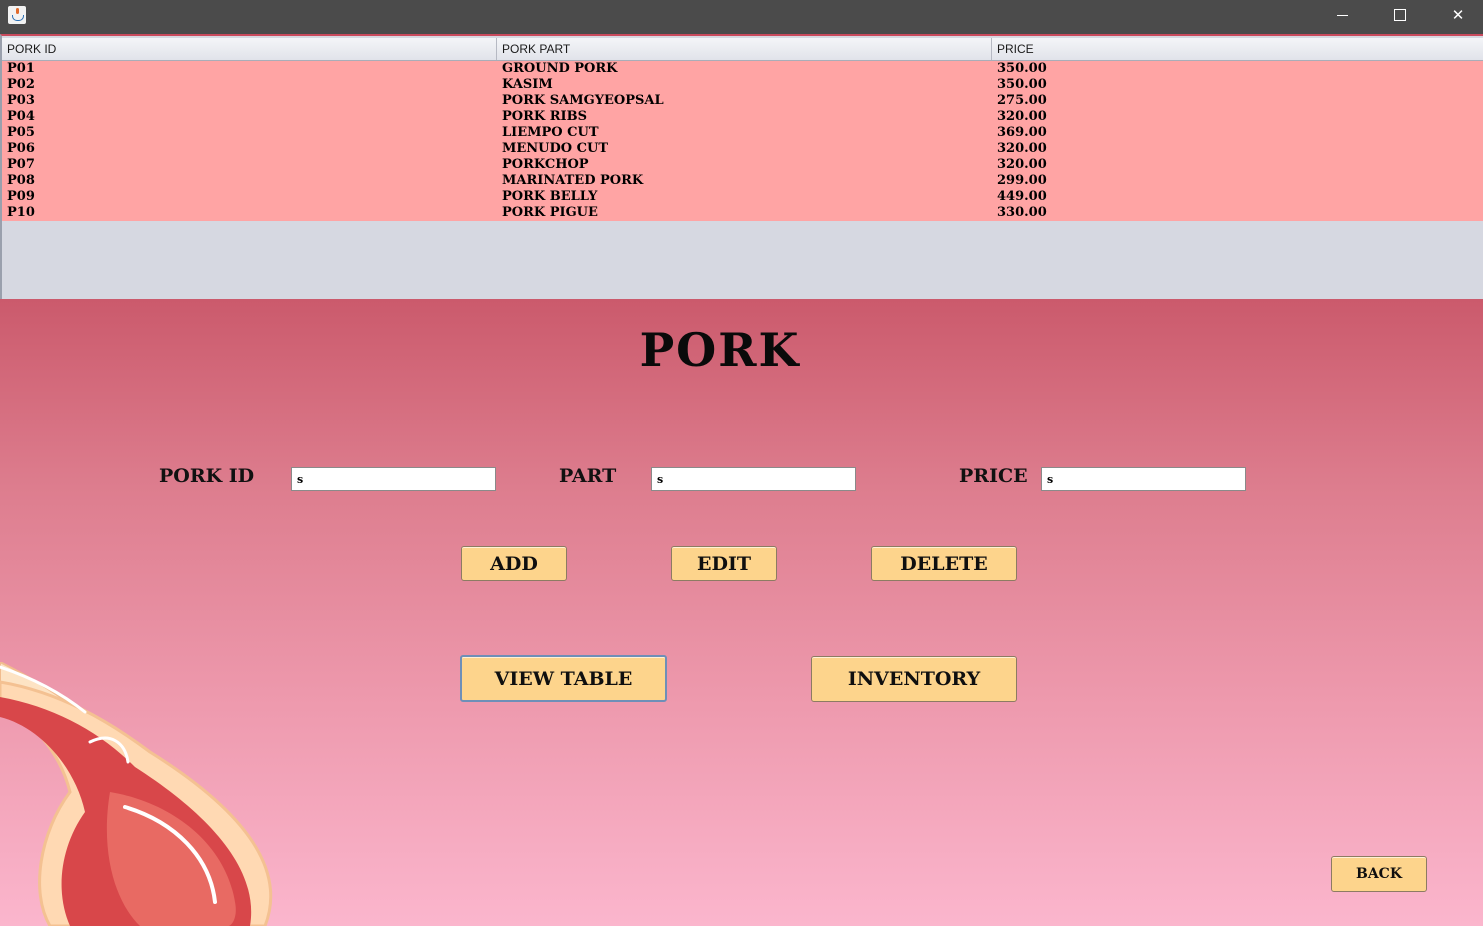 This screenshot has width=1483, height=926. What do you see at coordinates (742, 101) in the screenshot?
I see `table-row: P03 PORK SAMGYEOPSAL 275.00` at bounding box center [742, 101].